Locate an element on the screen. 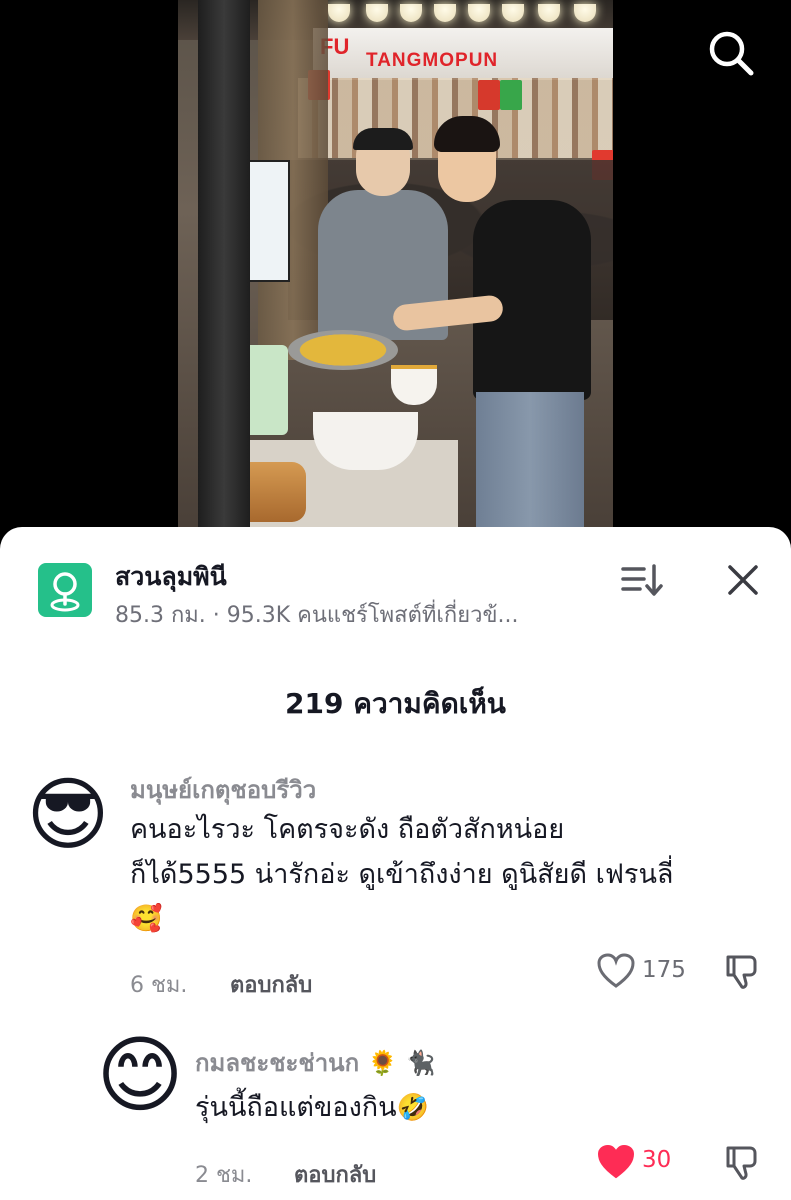  location-icon-badge is located at coordinates (65, 590).